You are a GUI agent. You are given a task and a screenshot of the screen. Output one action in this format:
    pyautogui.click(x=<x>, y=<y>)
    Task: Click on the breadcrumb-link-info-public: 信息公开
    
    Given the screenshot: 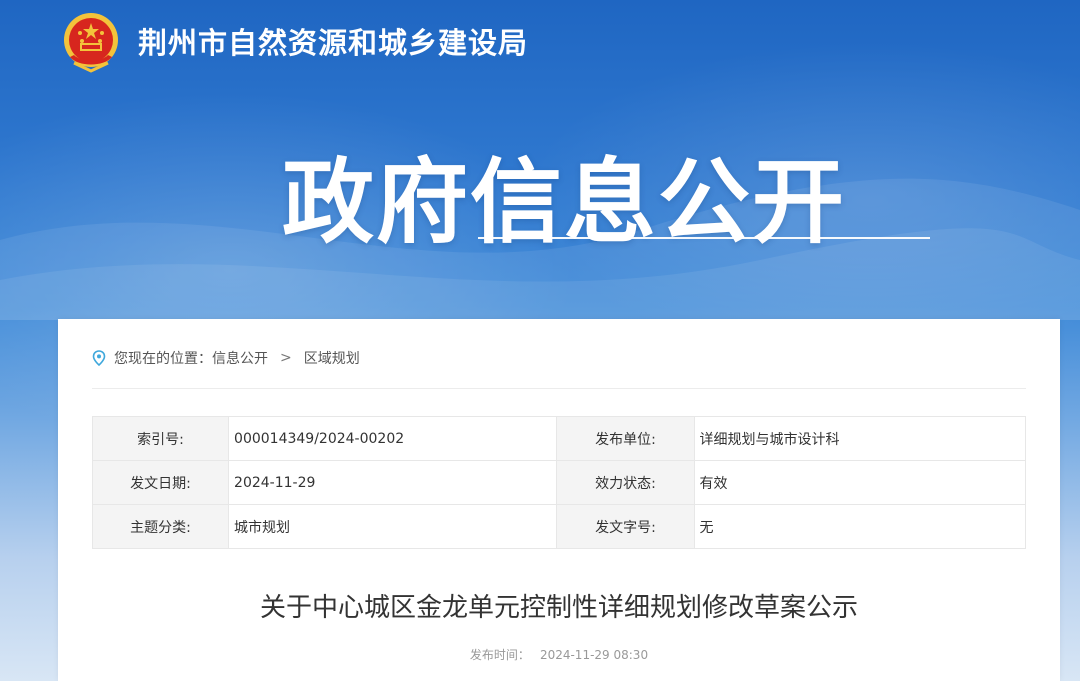 What is the action you would take?
    pyautogui.click(x=240, y=358)
    